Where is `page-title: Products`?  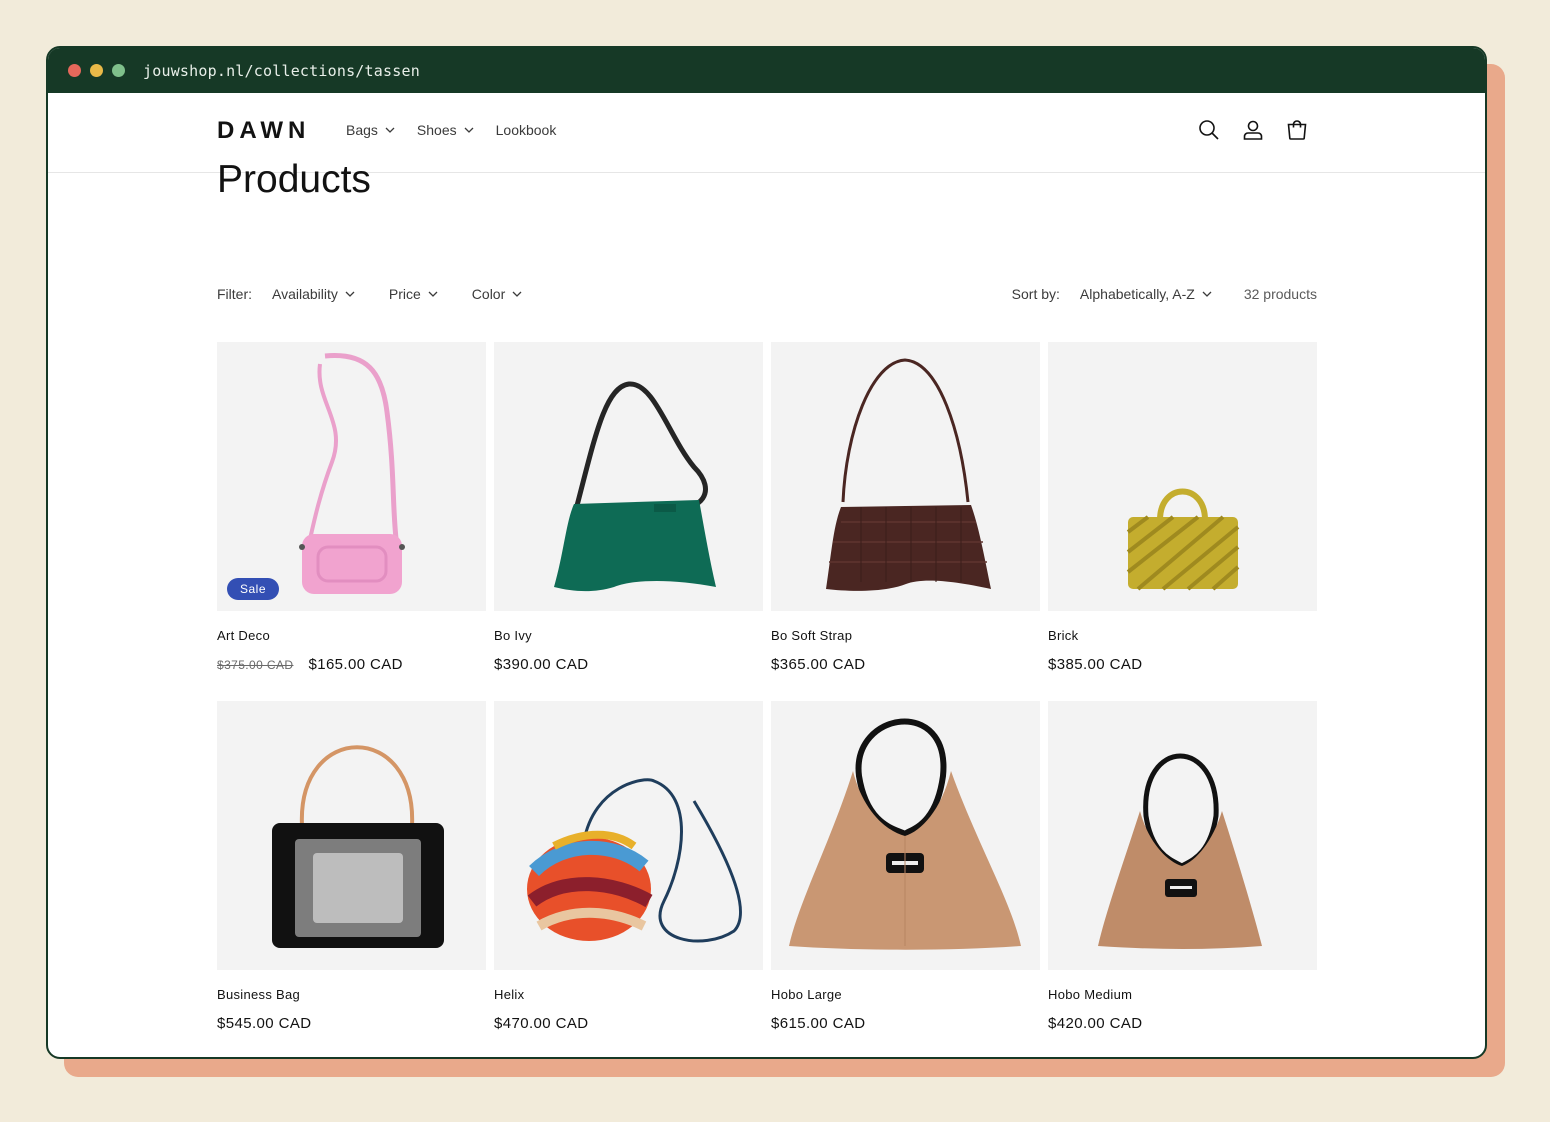 page-title: Products is located at coordinates (294, 179).